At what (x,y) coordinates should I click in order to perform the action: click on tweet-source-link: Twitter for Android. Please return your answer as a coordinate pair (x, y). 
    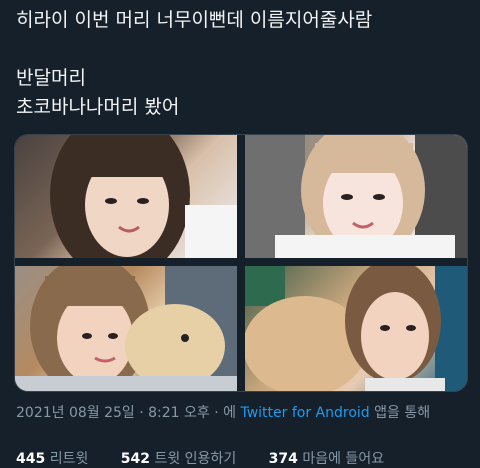
    Looking at the image, I should click on (304, 413).